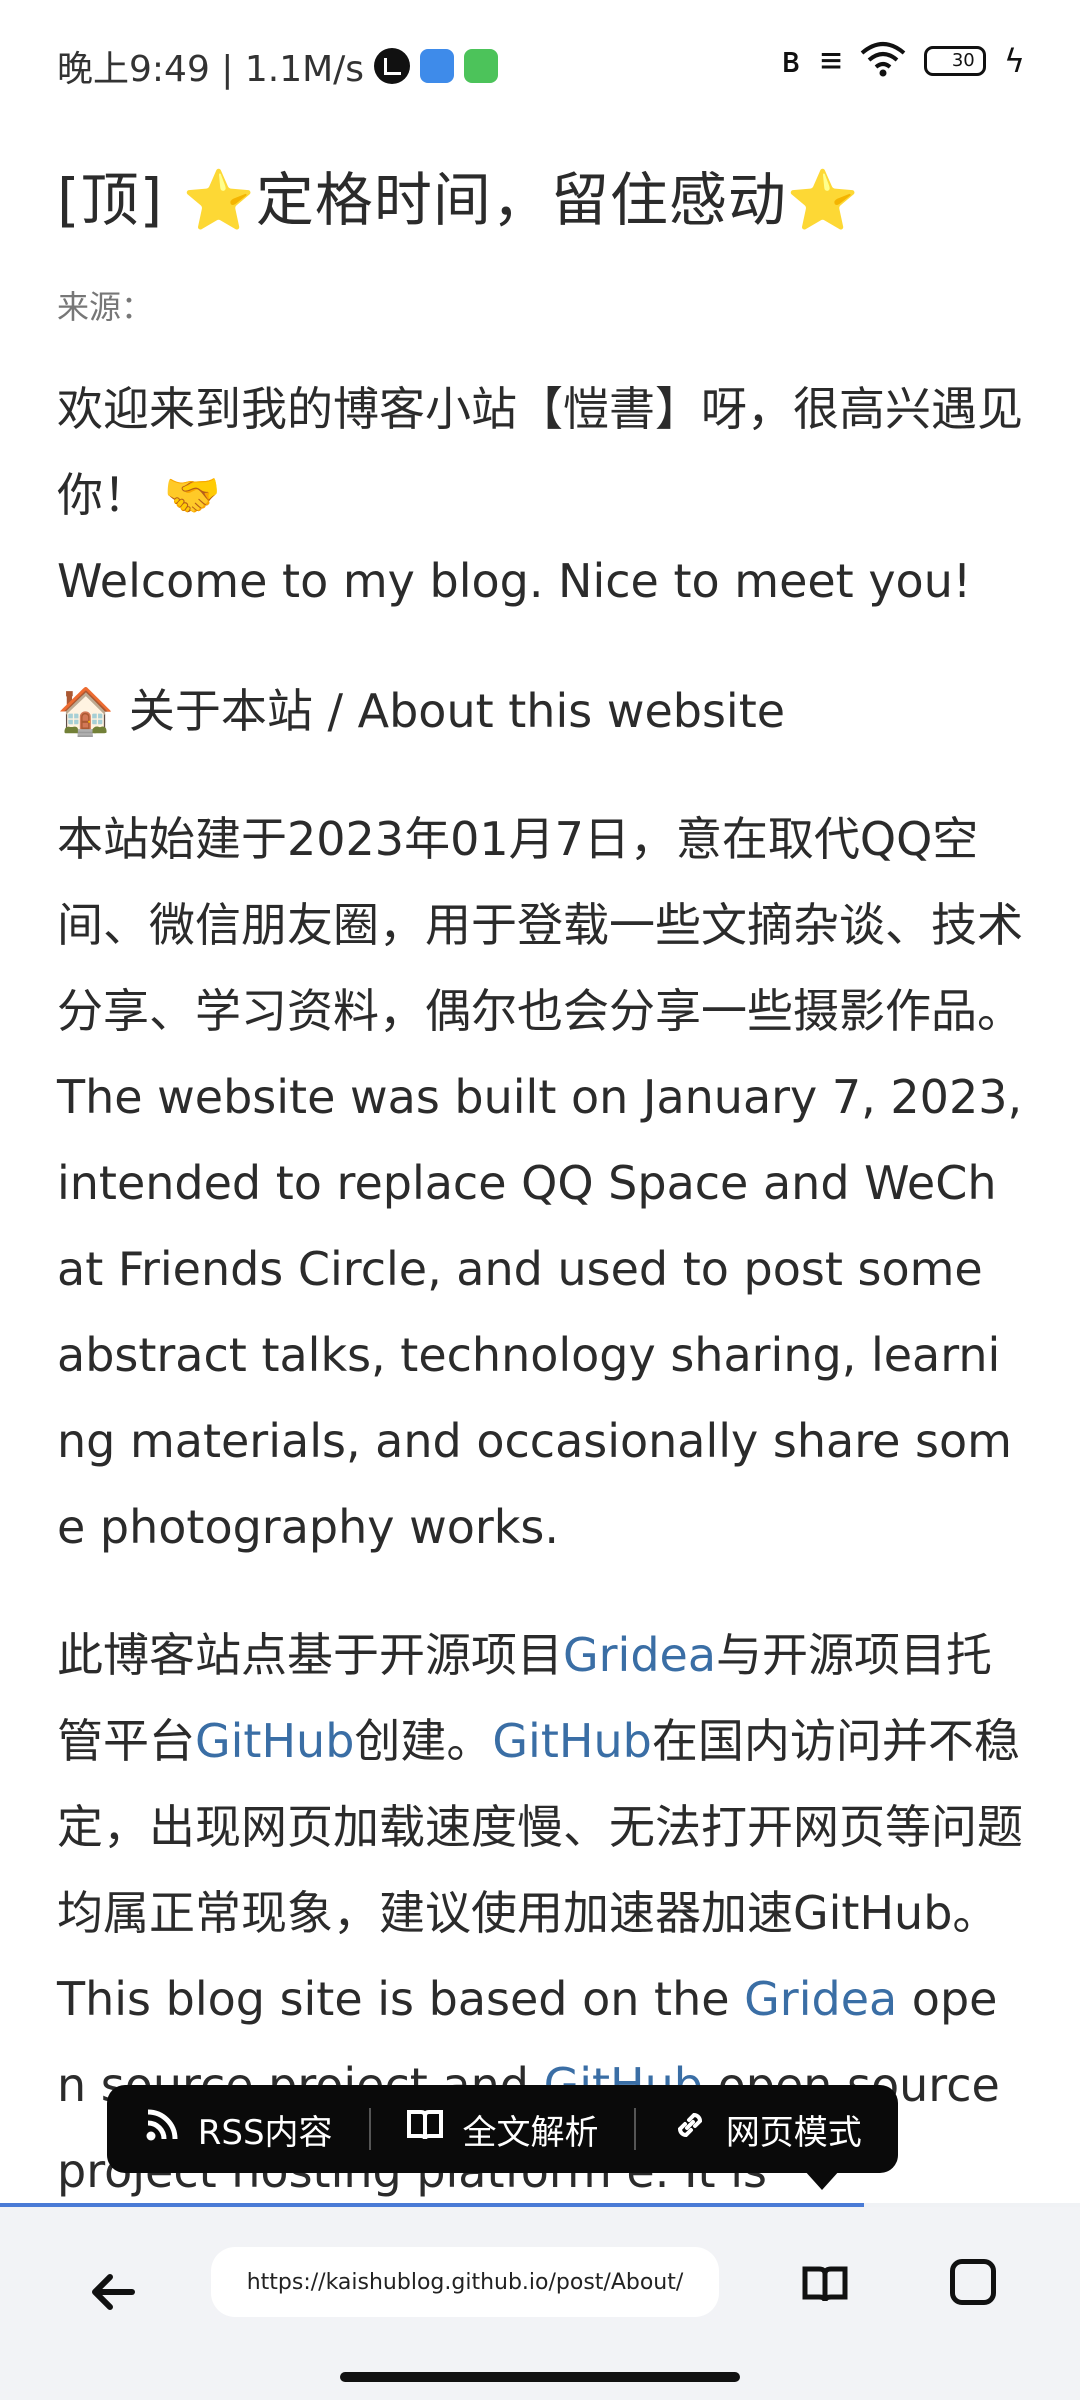 The image size is (1080, 2400). I want to click on rss-button: RSS内容, so click(238, 2129).